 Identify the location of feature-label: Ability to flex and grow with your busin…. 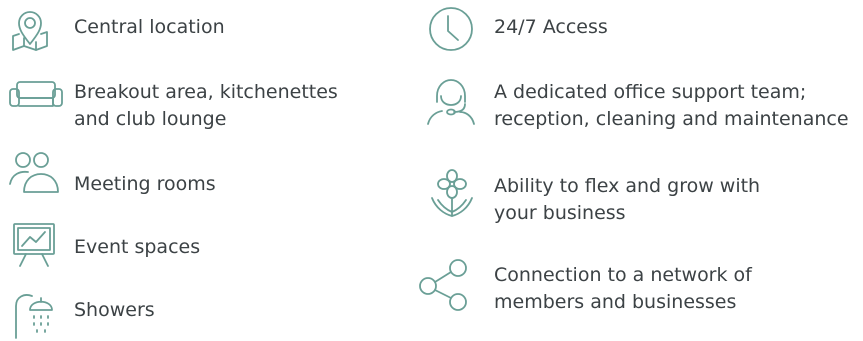
(627, 199).